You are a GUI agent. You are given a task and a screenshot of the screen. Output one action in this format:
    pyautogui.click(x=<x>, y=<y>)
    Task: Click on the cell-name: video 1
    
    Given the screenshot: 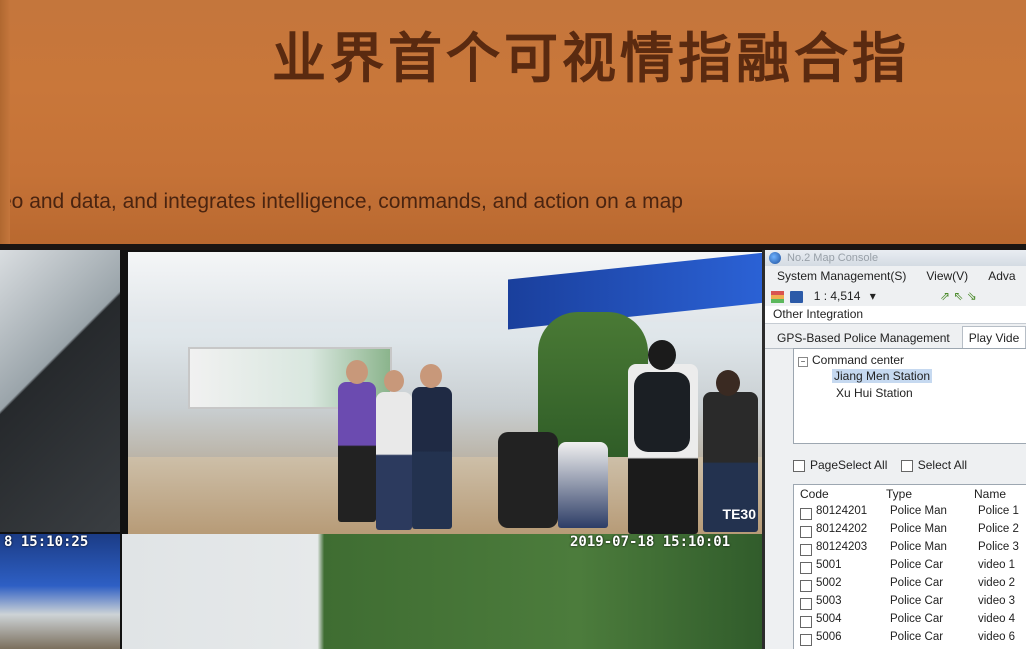 What is the action you would take?
    pyautogui.click(x=997, y=565)
    